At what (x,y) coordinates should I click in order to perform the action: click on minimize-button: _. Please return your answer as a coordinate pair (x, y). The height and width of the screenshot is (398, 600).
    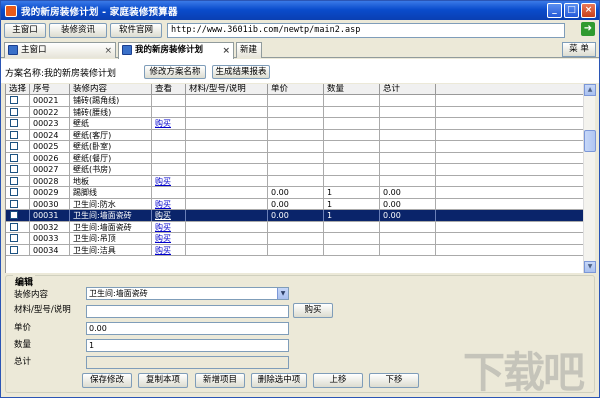
    Looking at the image, I should click on (554, 10).